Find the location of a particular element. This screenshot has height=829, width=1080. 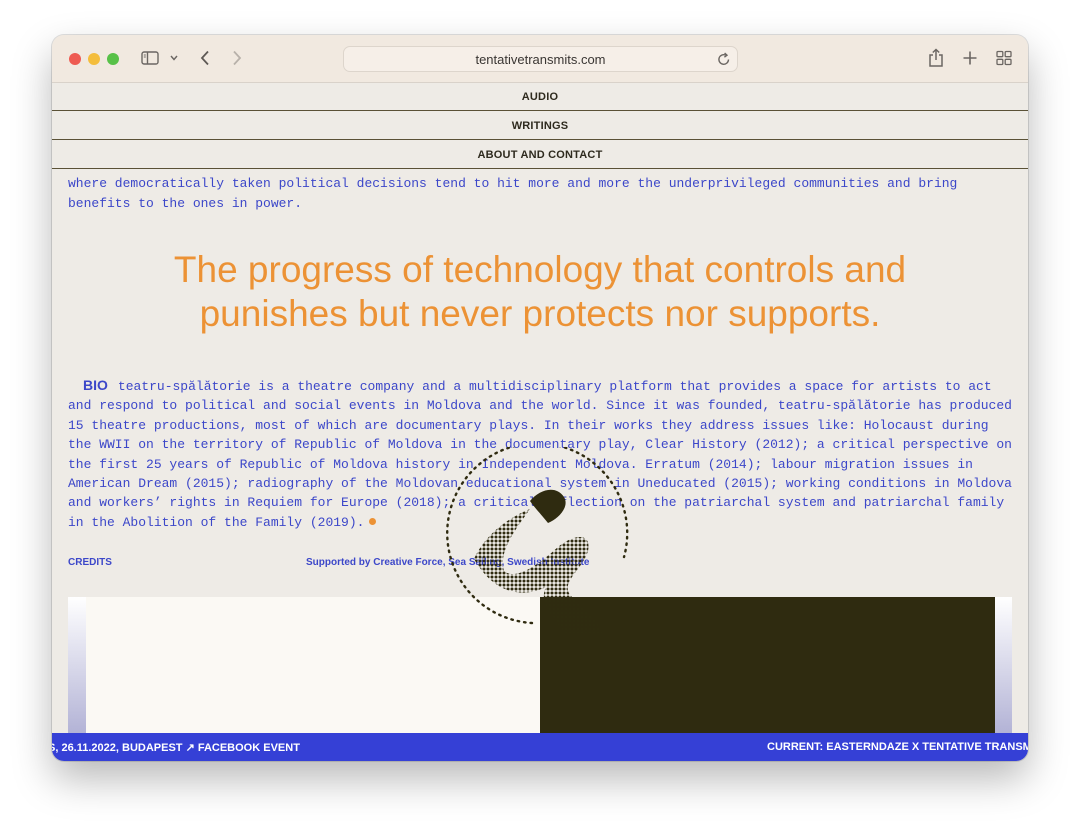

bio-label: BIO is located at coordinates (95, 385).